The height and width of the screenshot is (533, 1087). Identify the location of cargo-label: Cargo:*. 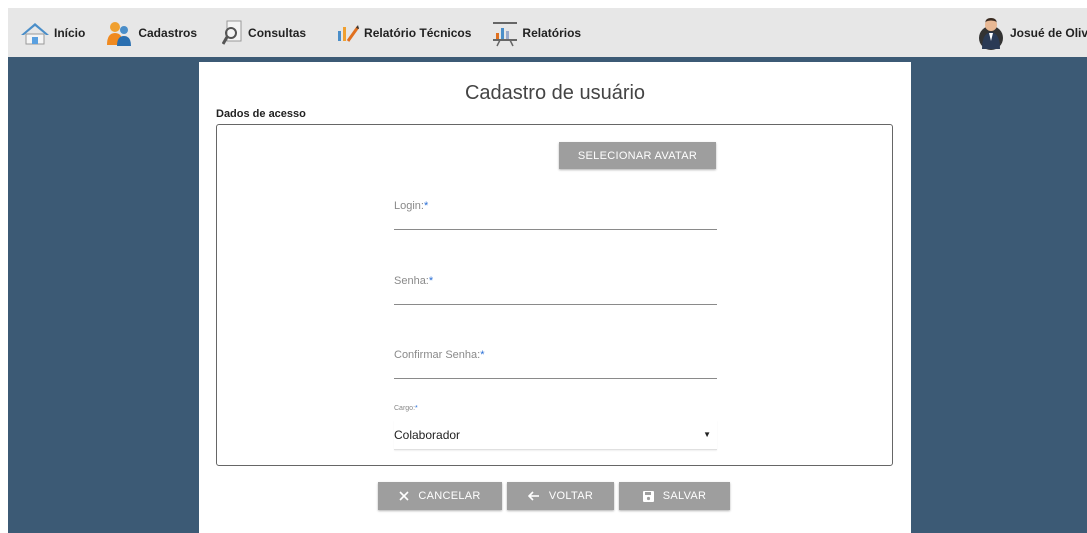
(406, 408).